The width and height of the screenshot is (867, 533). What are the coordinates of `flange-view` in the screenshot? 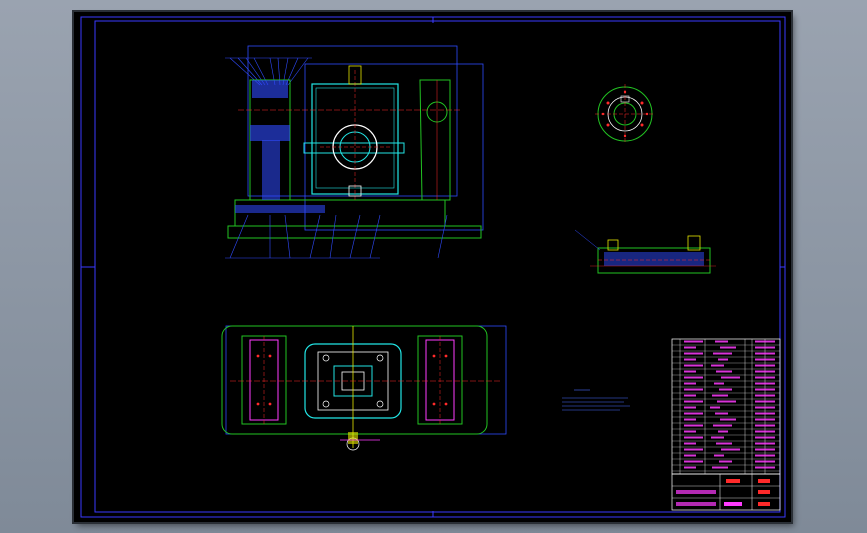 It's located at (625, 114).